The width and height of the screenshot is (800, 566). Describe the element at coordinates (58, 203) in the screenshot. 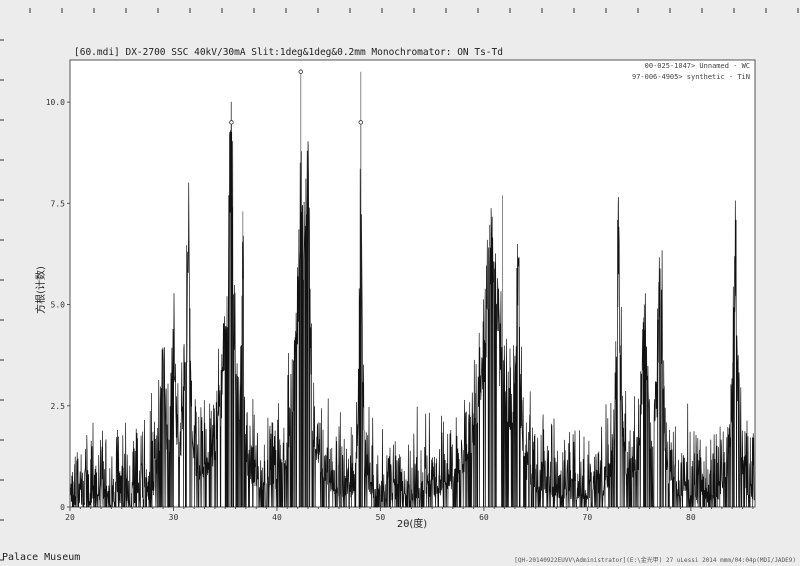

I see `y-tick-label: 7.5` at that location.